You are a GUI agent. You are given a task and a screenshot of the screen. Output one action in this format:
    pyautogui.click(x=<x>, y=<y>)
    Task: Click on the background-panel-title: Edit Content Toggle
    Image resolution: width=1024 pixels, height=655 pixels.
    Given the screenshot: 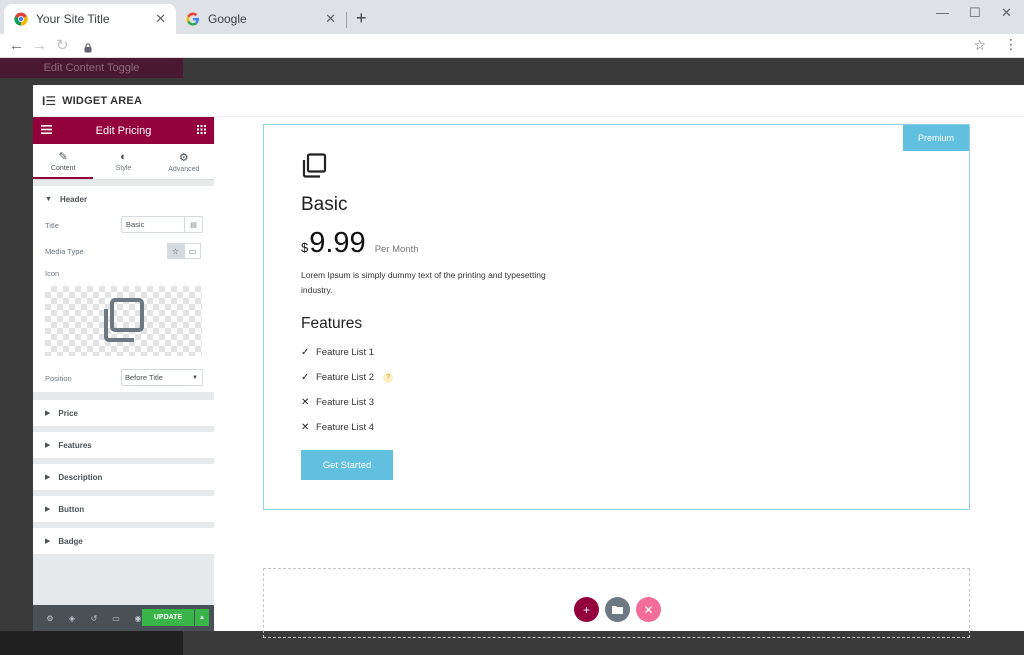 What is the action you would take?
    pyautogui.click(x=91, y=68)
    